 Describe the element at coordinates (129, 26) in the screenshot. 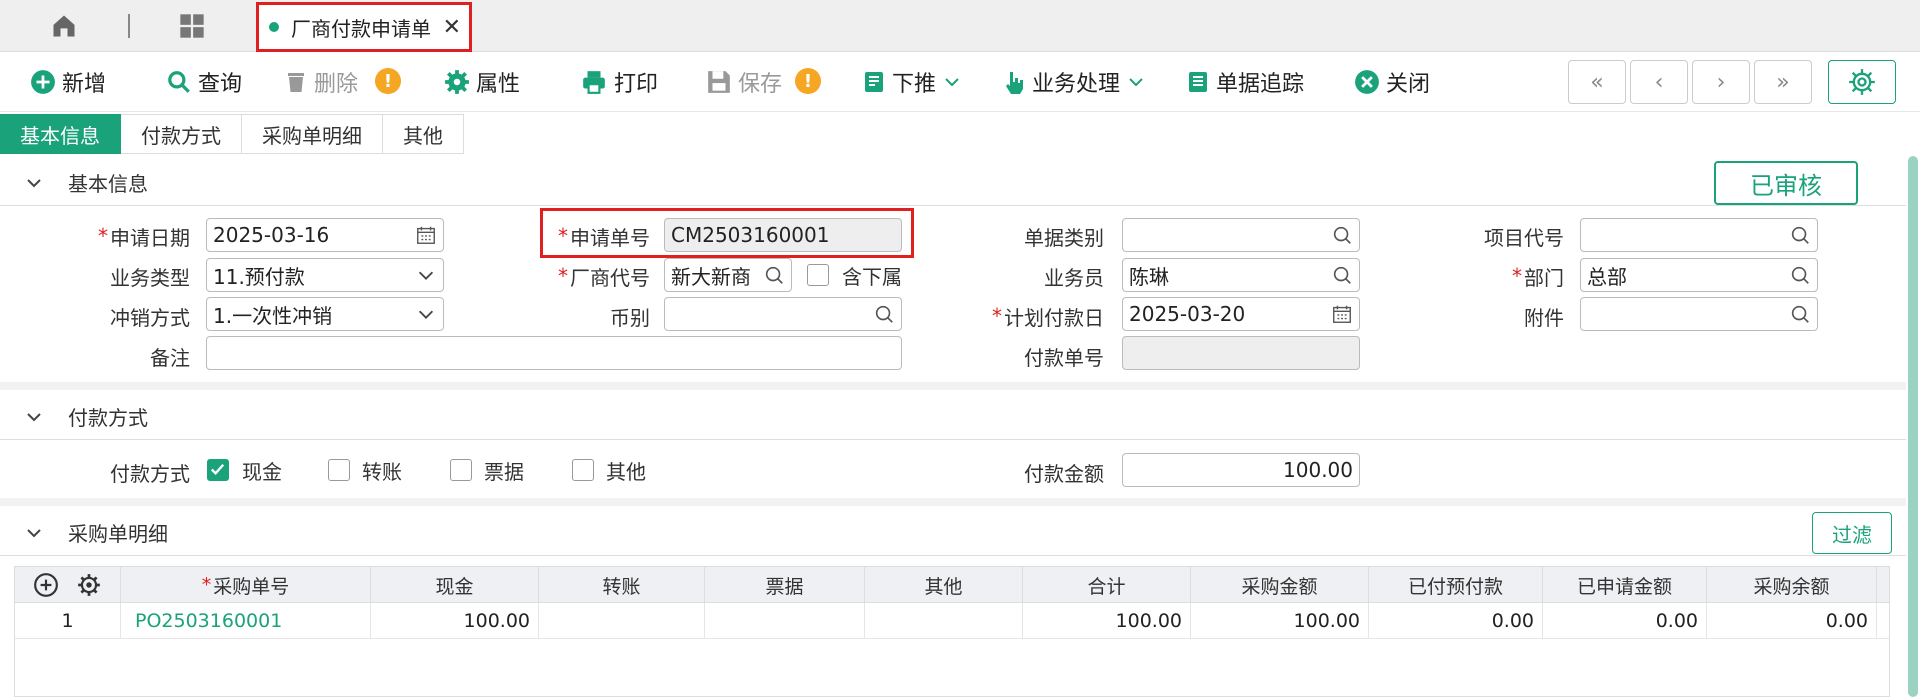

I see `tab-separator` at that location.